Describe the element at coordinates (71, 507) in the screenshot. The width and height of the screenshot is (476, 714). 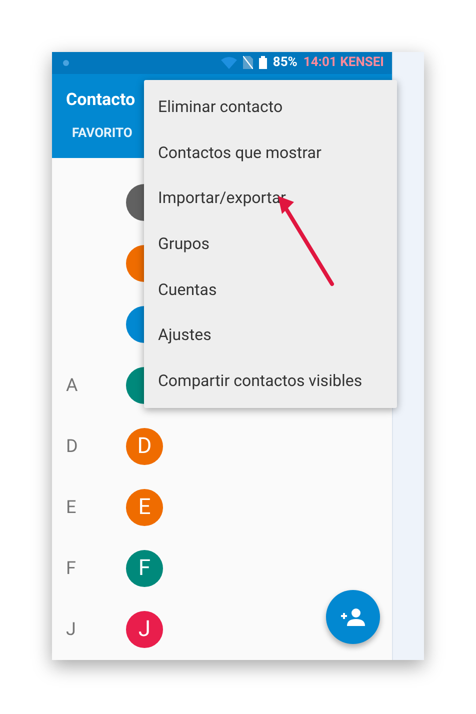
I see `section-letter: E` at that location.